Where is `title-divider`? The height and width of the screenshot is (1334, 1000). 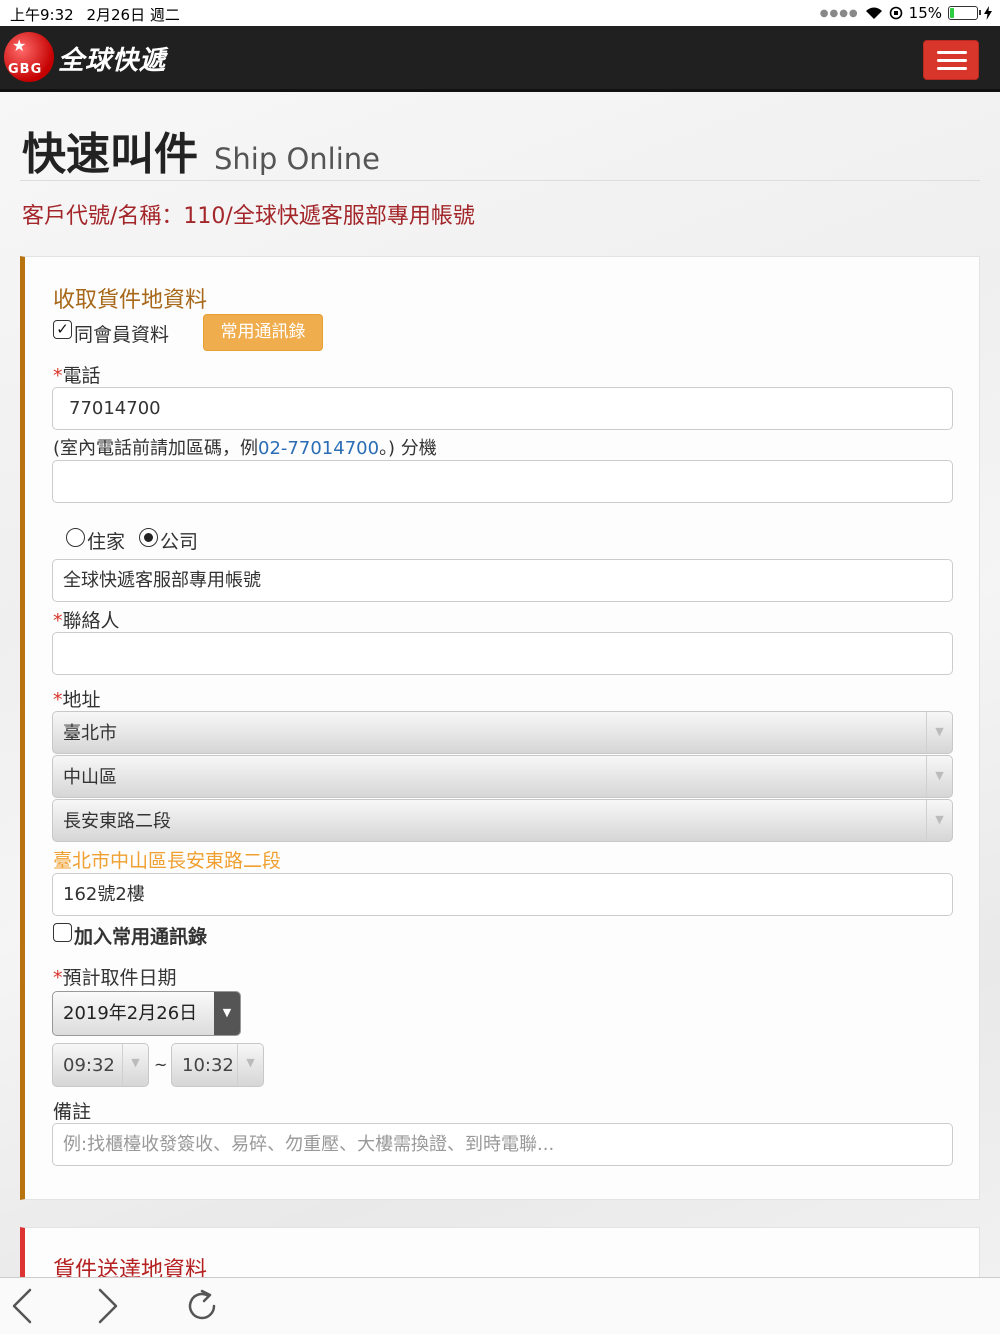 title-divider is located at coordinates (500, 180).